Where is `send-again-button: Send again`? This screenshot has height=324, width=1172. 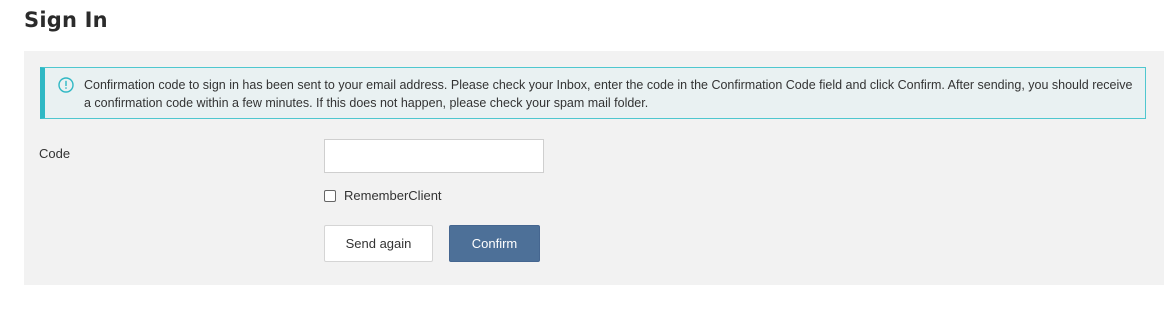 send-again-button: Send again is located at coordinates (378, 243).